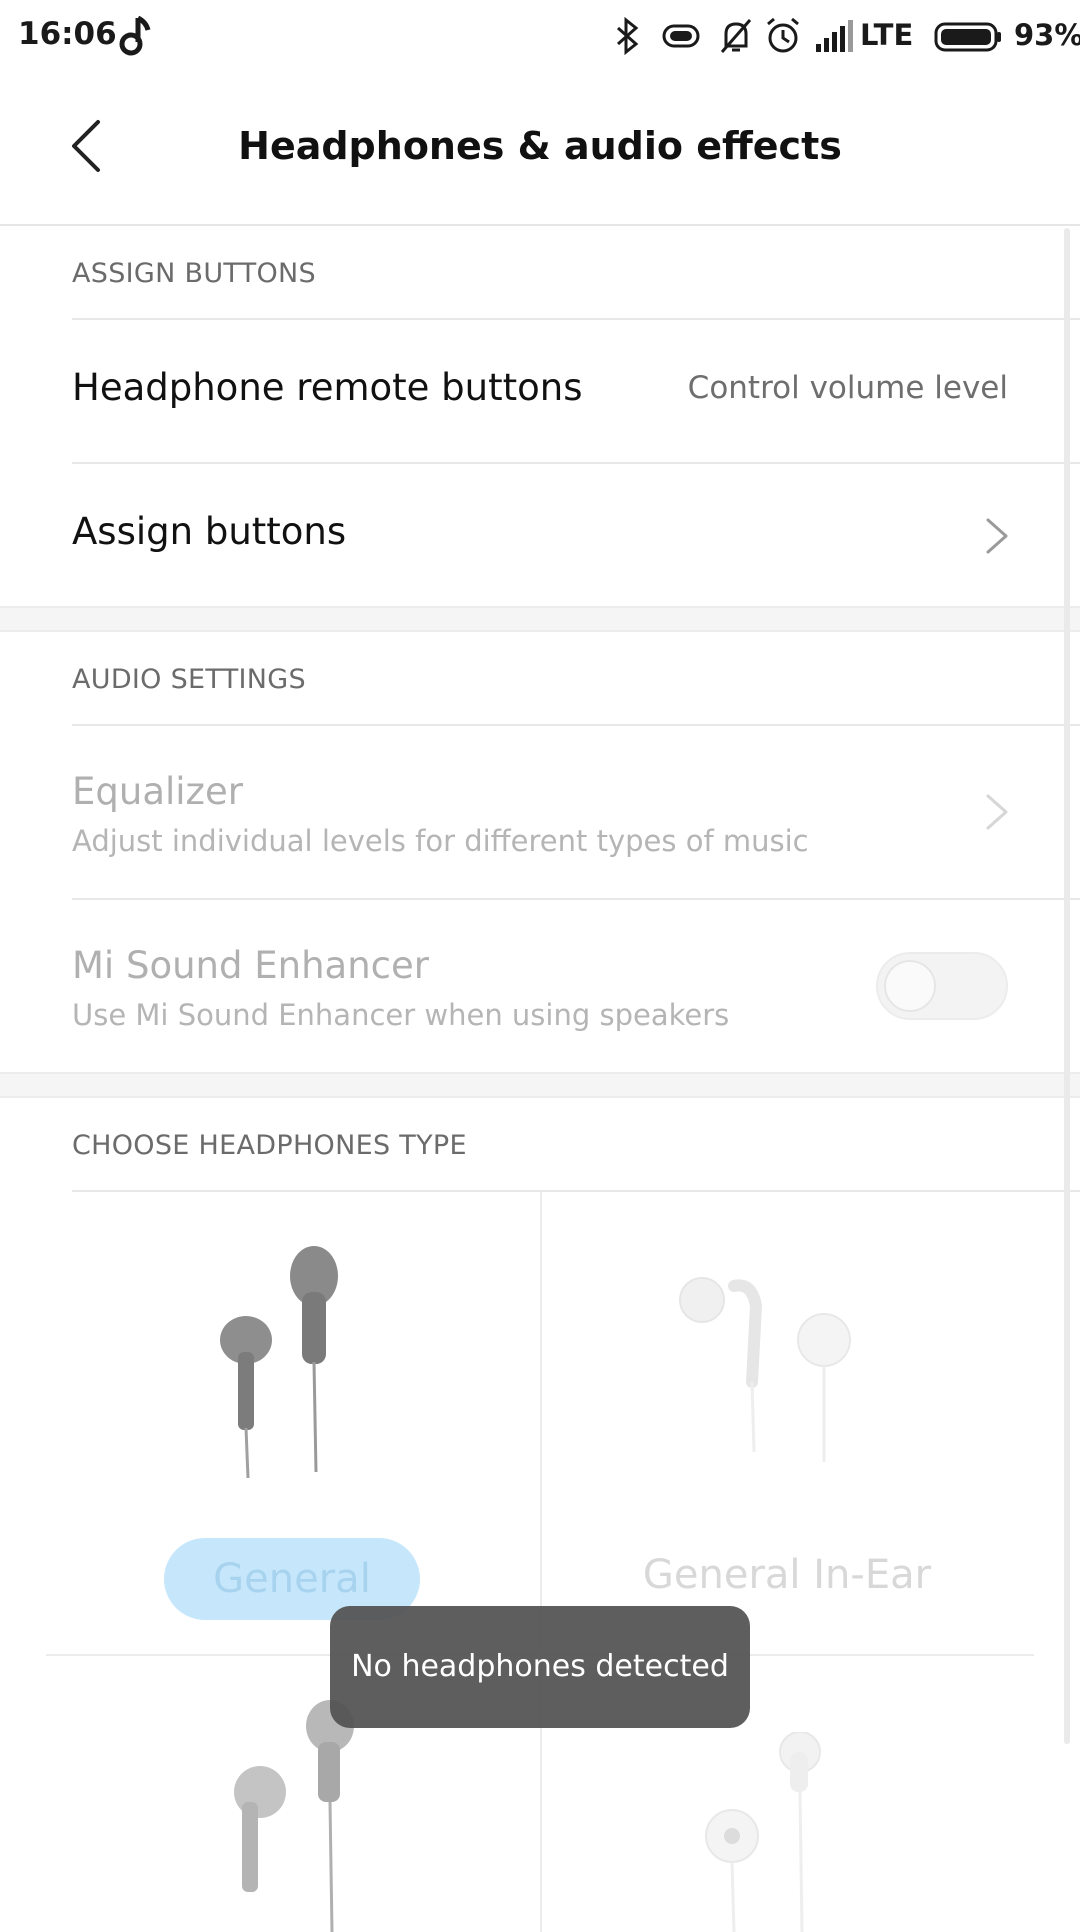 The height and width of the screenshot is (1932, 1080). What do you see at coordinates (887, 35) in the screenshot?
I see `network-type: LTE` at bounding box center [887, 35].